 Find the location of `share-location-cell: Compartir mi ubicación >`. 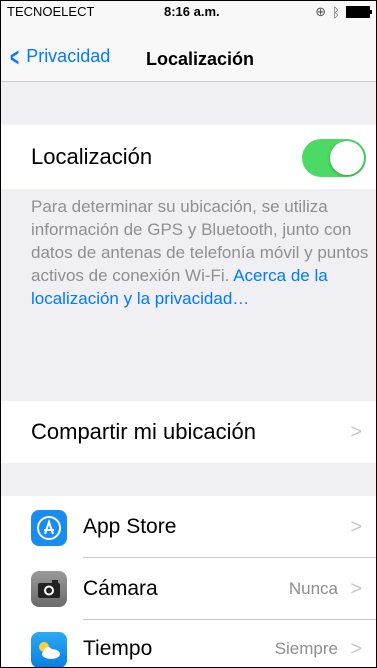

share-location-cell: Compartir mi ubicación > is located at coordinates (188, 432).